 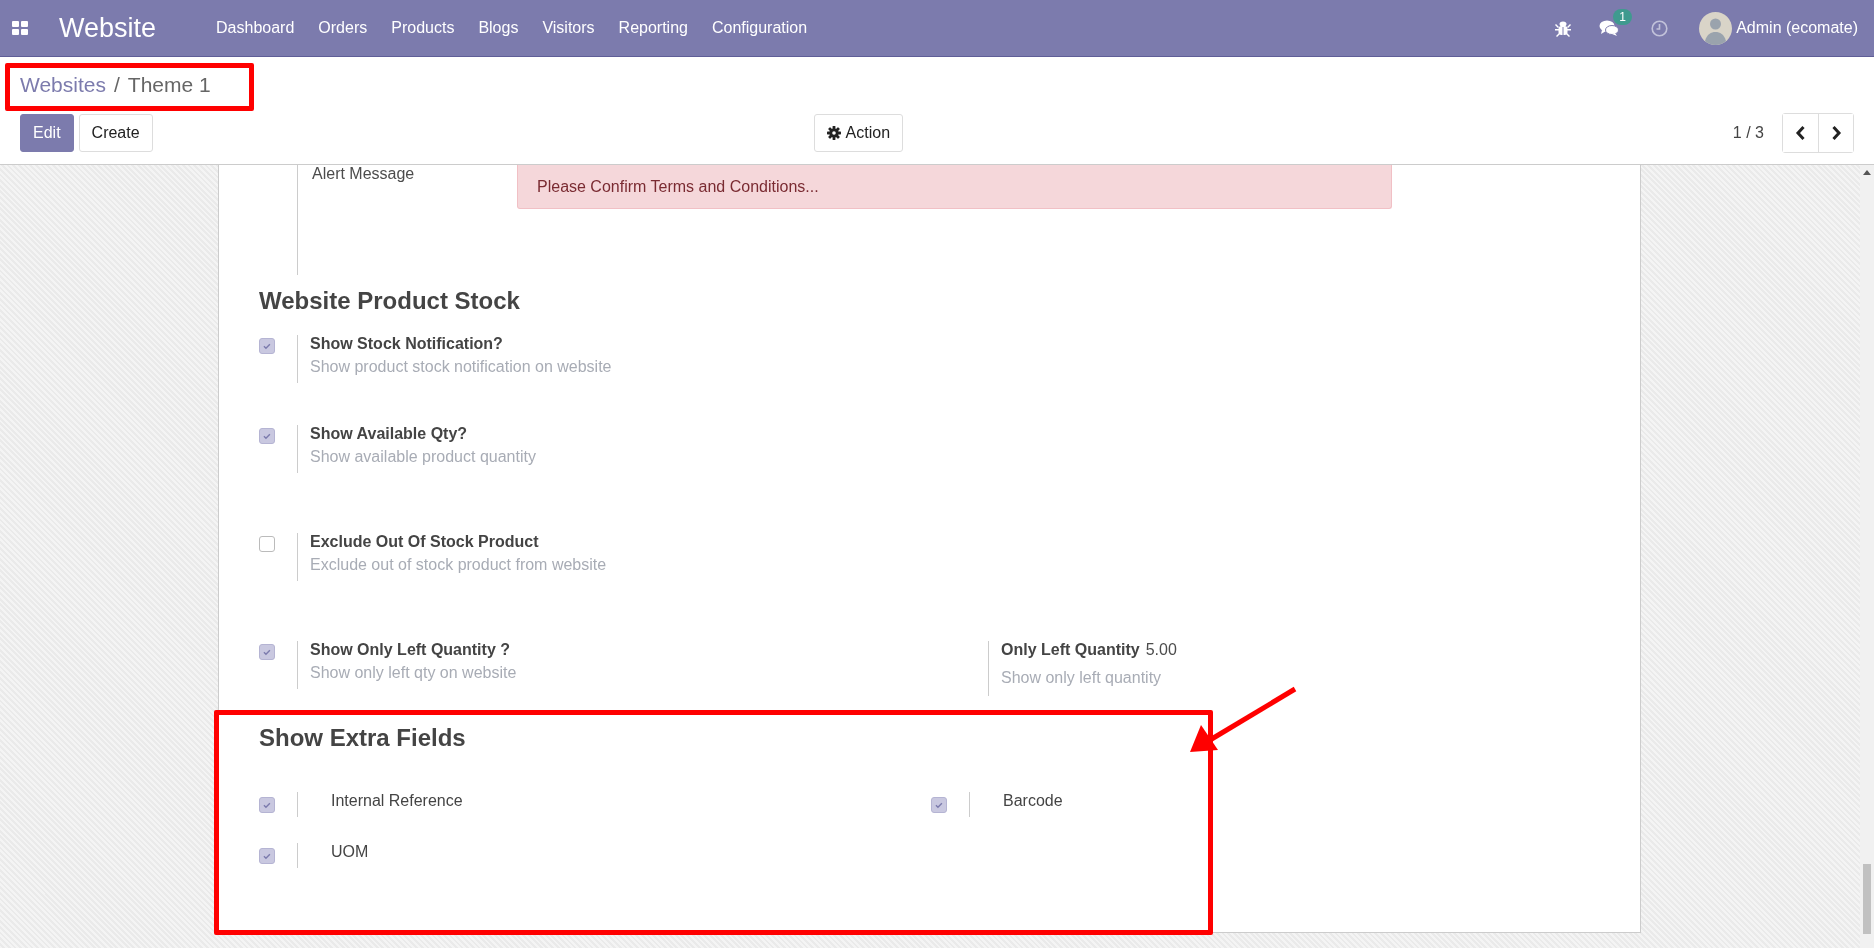 What do you see at coordinates (390, 301) in the screenshot?
I see `section-heading: Website Product Stock` at bounding box center [390, 301].